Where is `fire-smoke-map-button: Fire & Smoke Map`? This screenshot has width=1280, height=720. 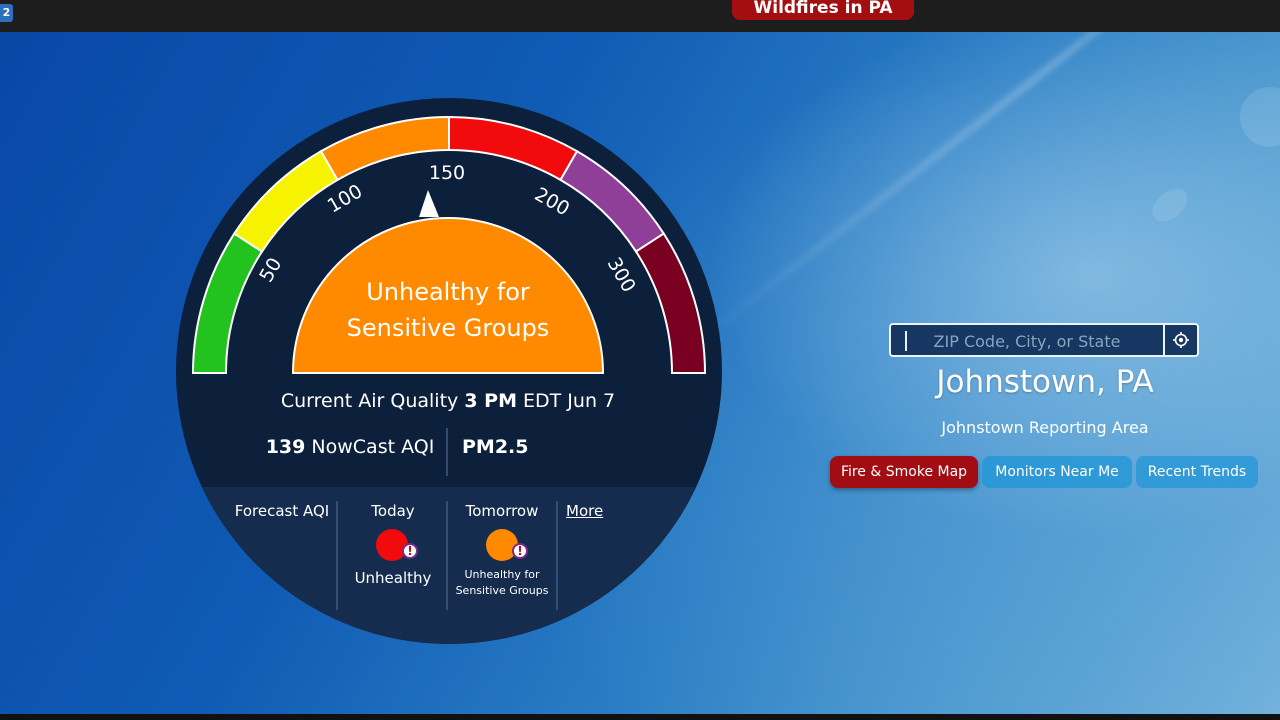 fire-smoke-map-button: Fire & Smoke Map is located at coordinates (904, 472).